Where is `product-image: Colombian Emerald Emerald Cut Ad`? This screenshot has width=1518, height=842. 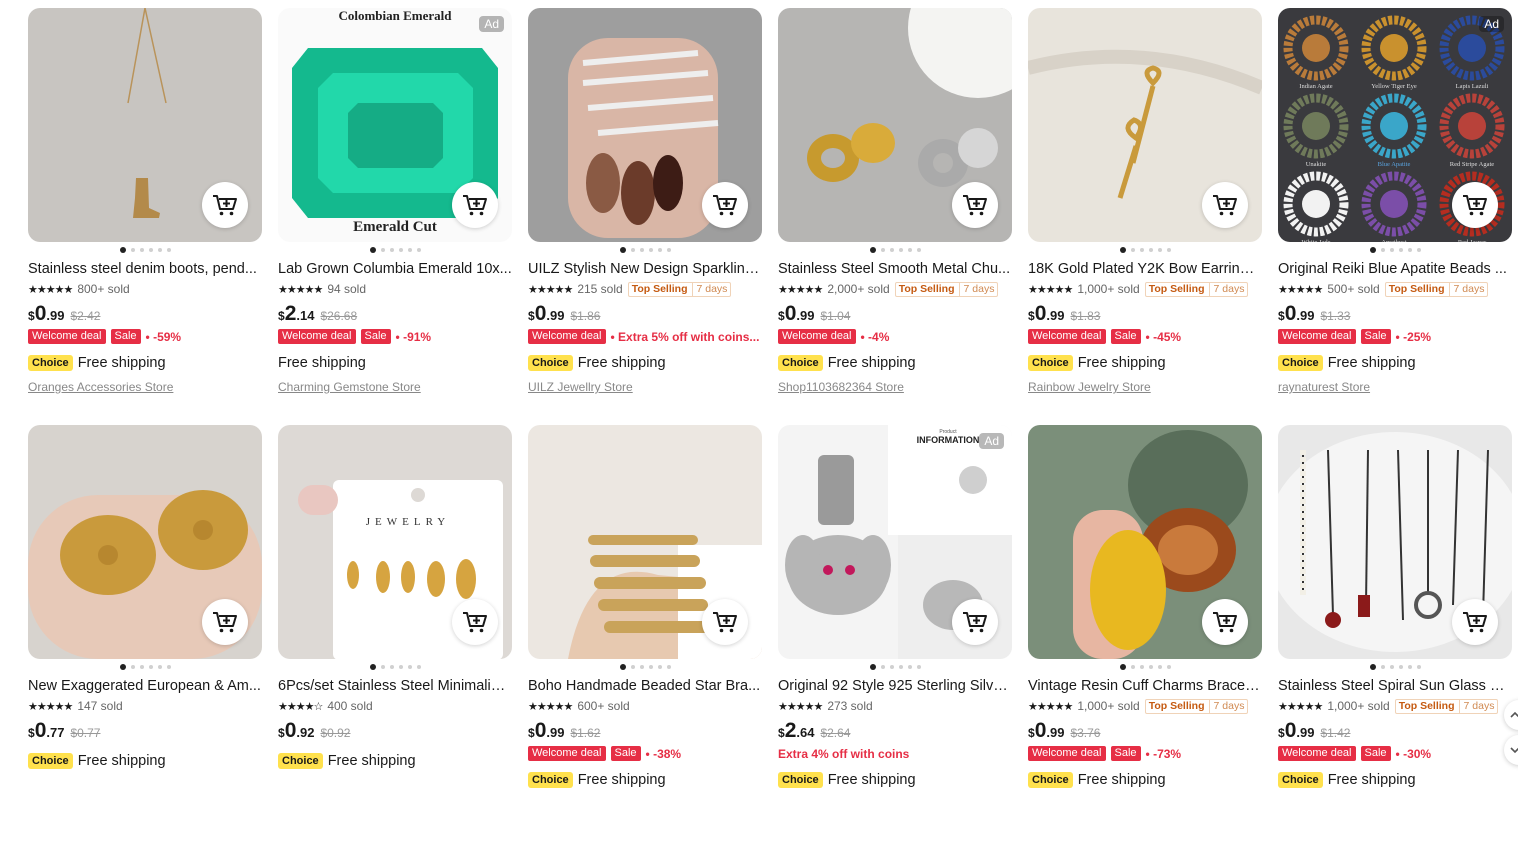 product-image: Colombian Emerald Emerald Cut Ad is located at coordinates (395, 125).